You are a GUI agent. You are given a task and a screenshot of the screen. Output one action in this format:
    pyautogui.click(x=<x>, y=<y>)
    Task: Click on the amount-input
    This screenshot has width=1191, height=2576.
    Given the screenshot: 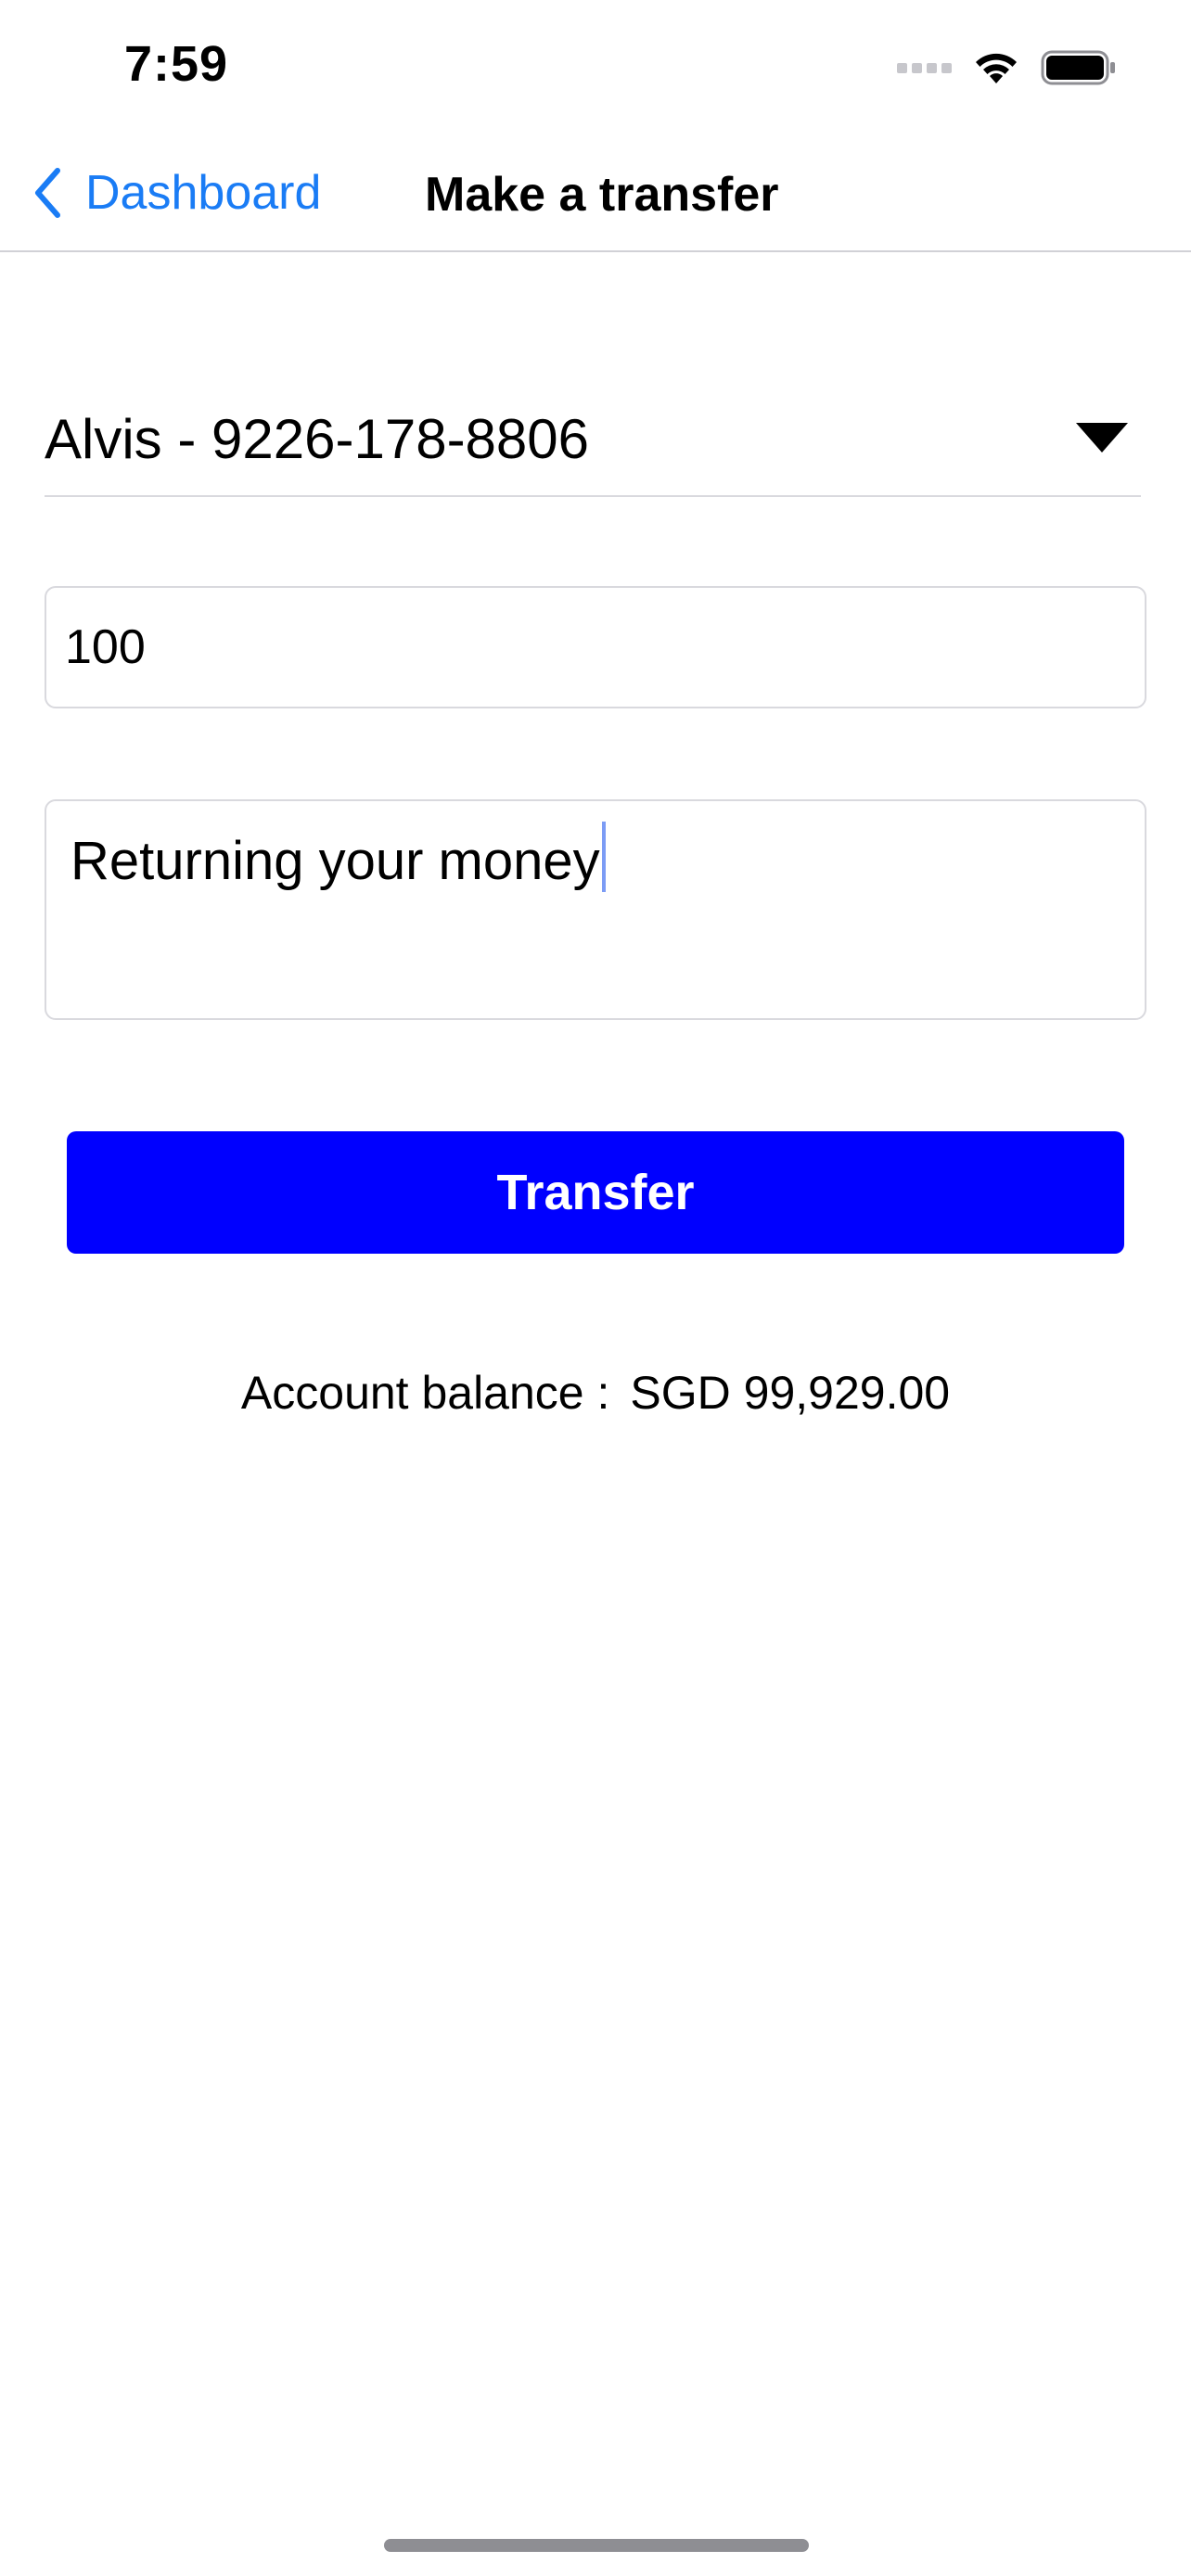 What is the action you would take?
    pyautogui.click(x=595, y=647)
    